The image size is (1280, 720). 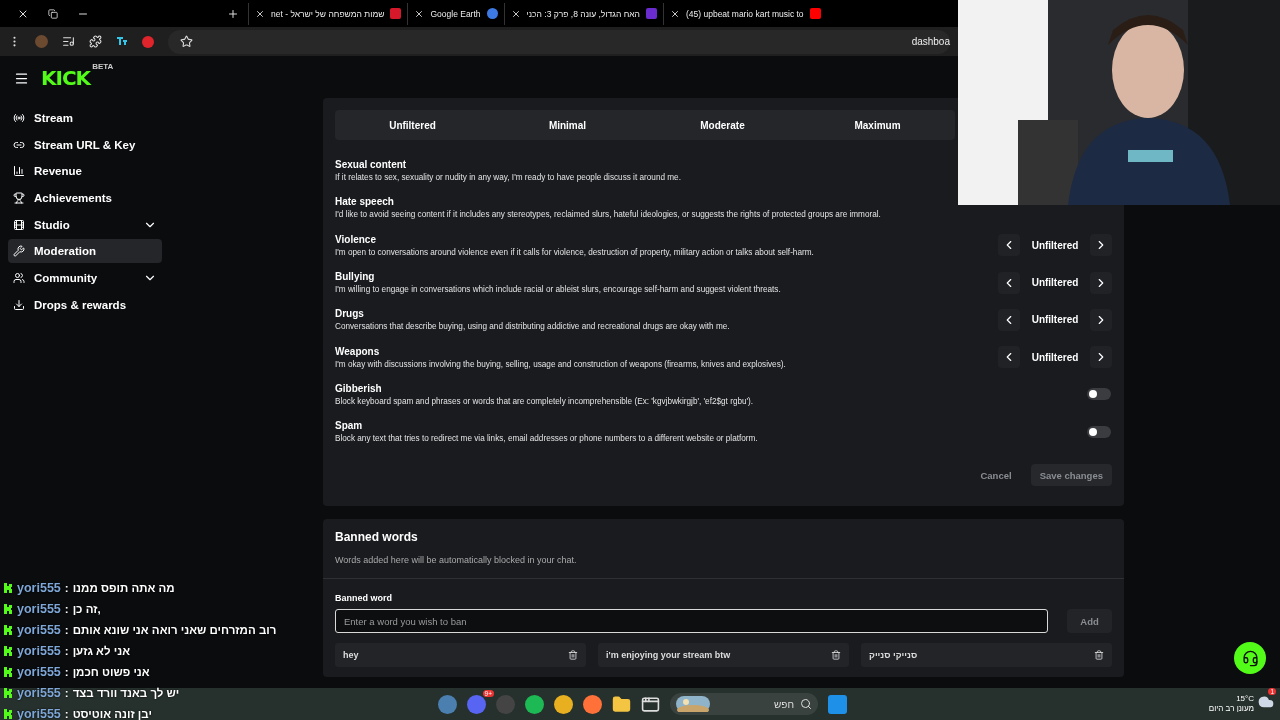 I want to click on headset-icon, so click(x=1250, y=658).